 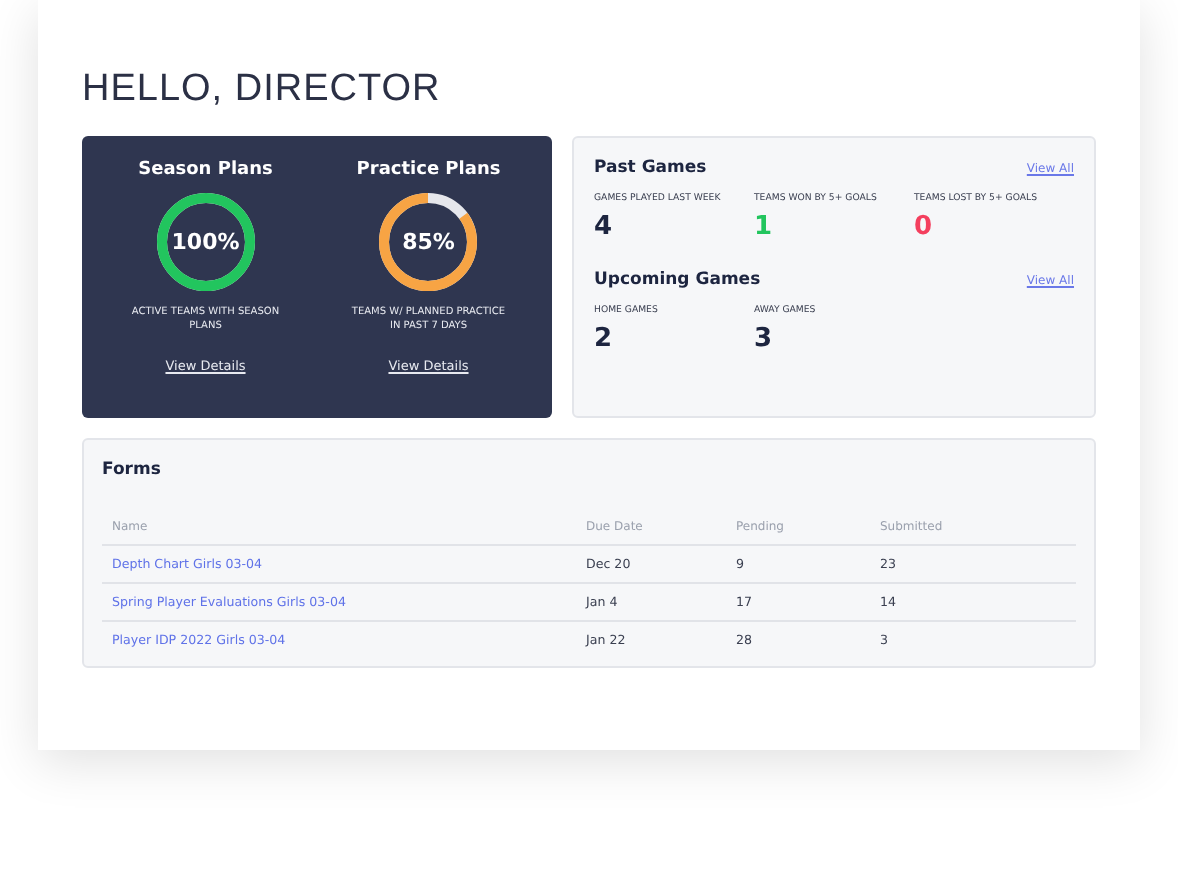 I want to click on stat-value: 2, so click(x=604, y=339).